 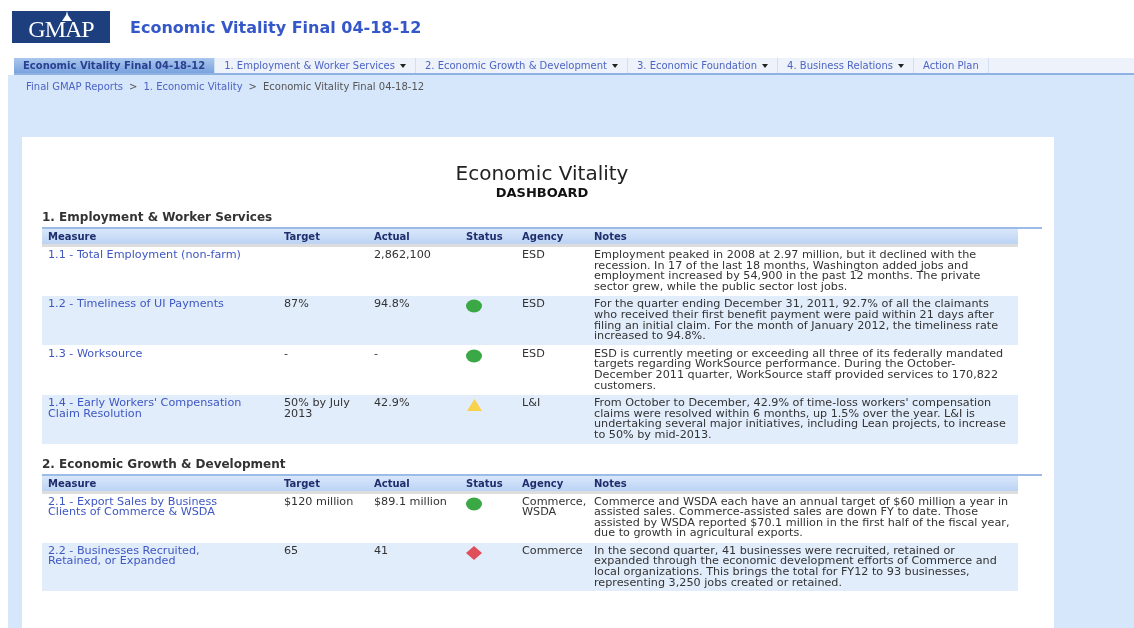 What do you see at coordinates (276, 27) in the screenshot?
I see `page-title: Economic Vitality Final 04-18-12` at bounding box center [276, 27].